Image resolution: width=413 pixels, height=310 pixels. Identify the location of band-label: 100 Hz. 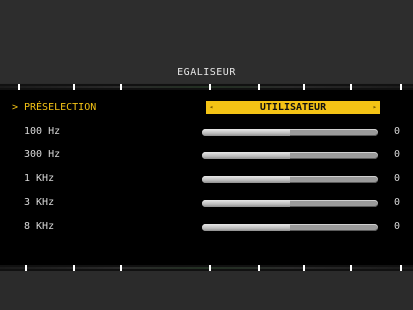
(42, 131).